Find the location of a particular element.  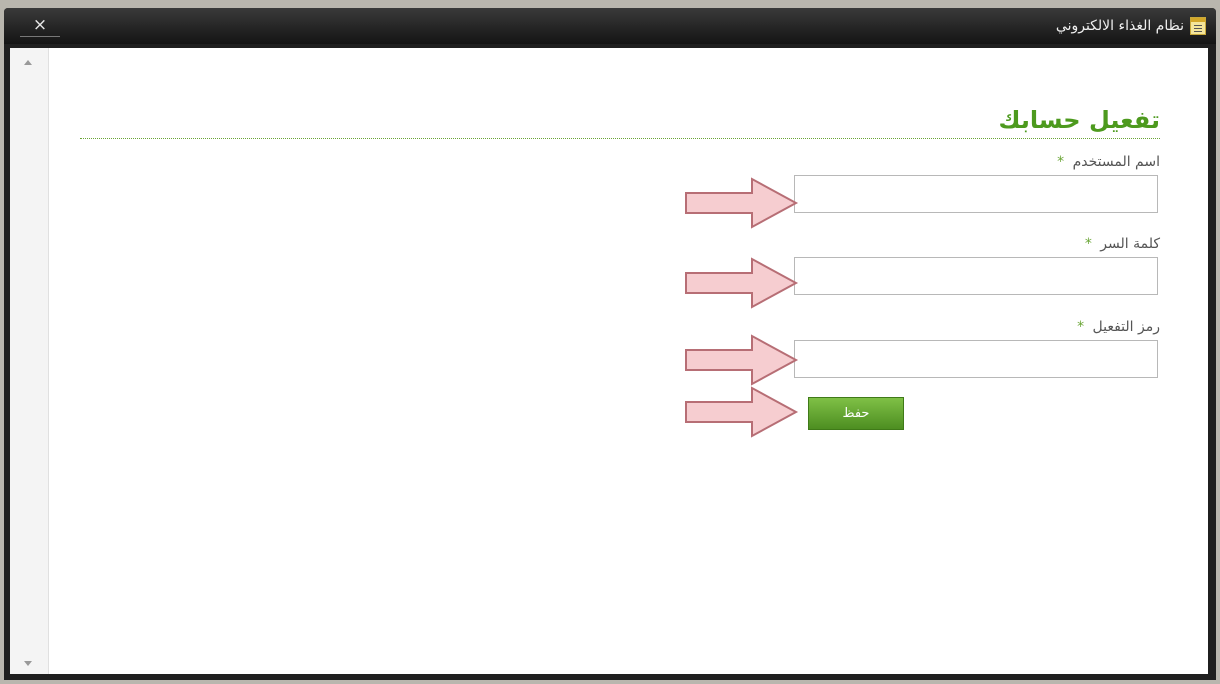

activation-code-label-text: رمز التفعيل is located at coordinates (1126, 327).